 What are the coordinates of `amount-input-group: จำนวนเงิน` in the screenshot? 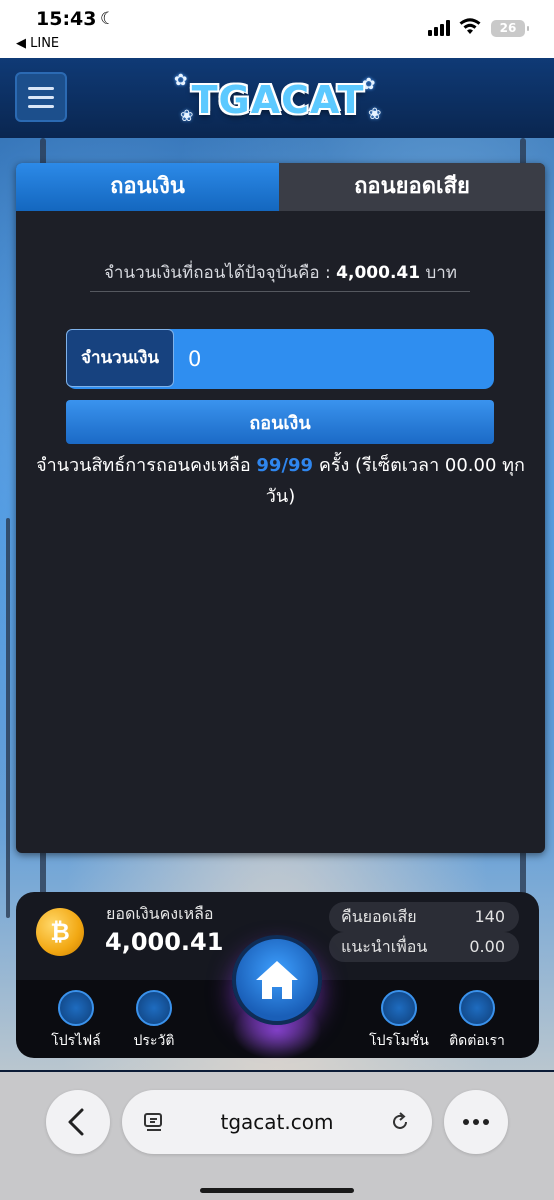 It's located at (280, 359).